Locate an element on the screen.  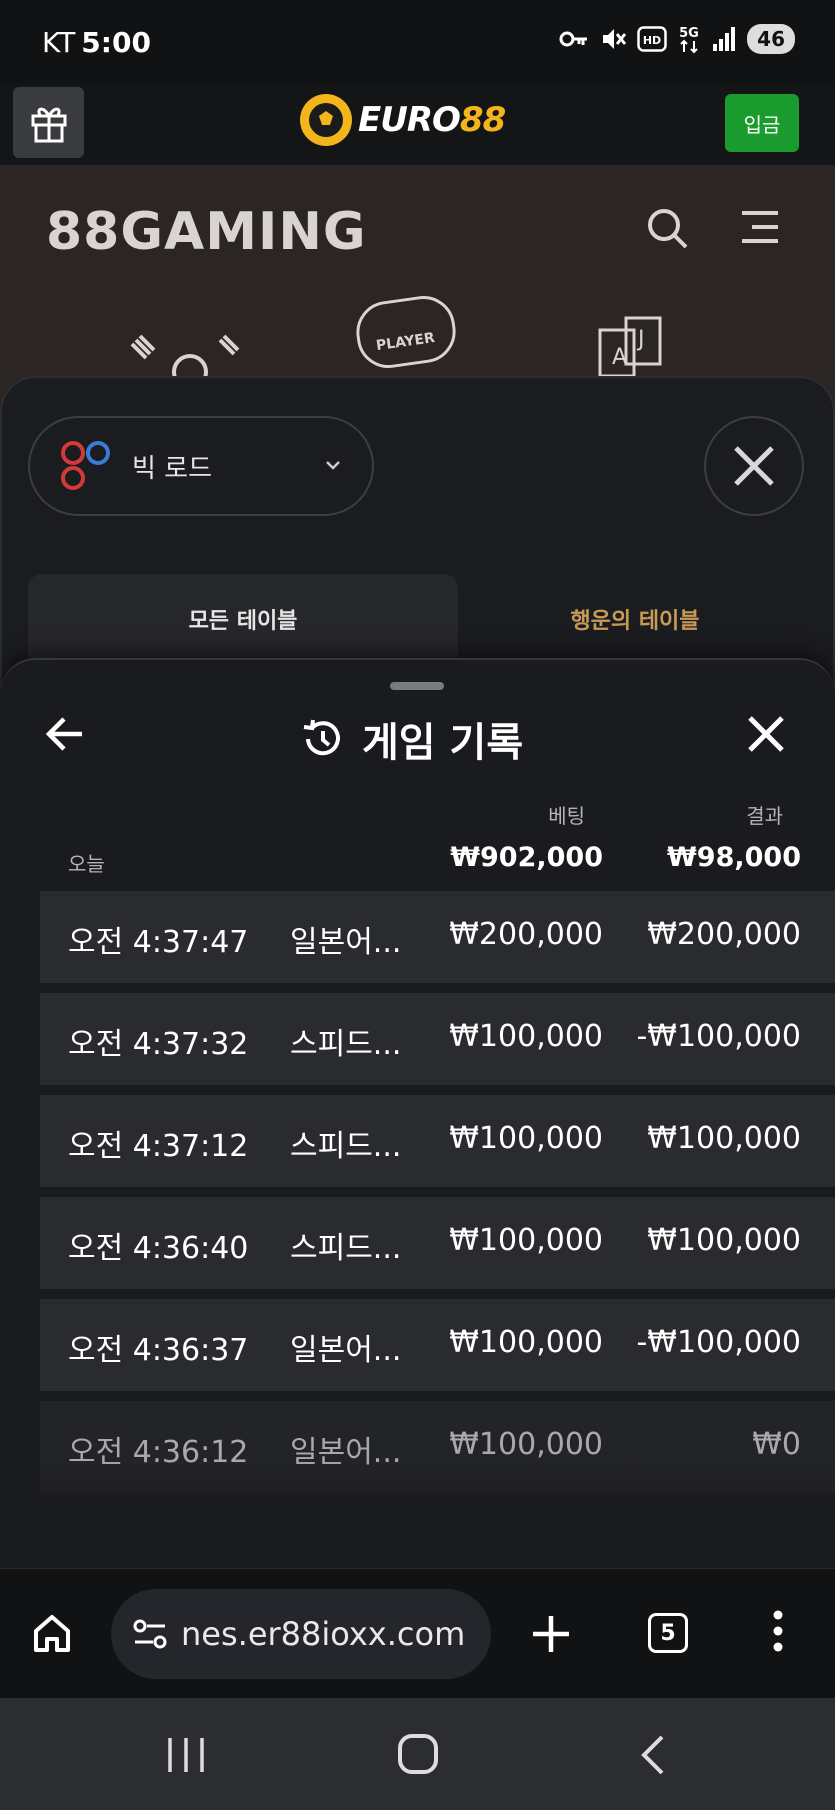
tab-switcher-button: 5 is located at coordinates (668, 1633).